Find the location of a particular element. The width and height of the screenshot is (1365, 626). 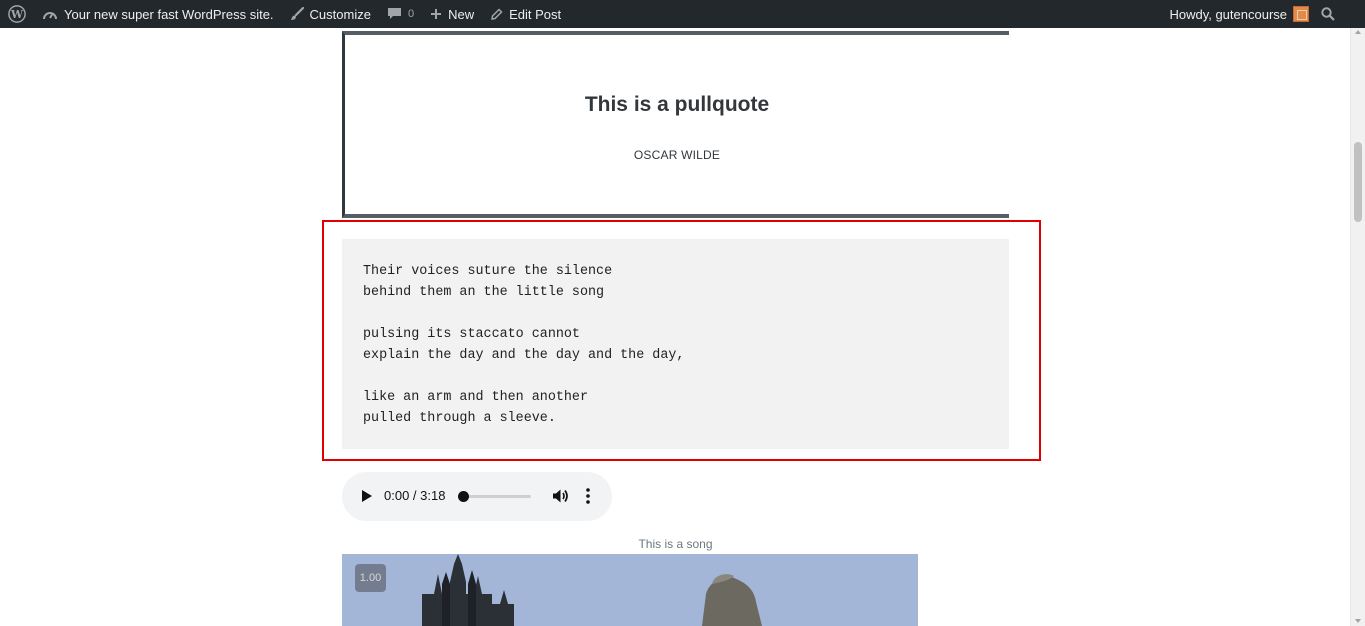

audio-seek-handle is located at coordinates (463, 496).